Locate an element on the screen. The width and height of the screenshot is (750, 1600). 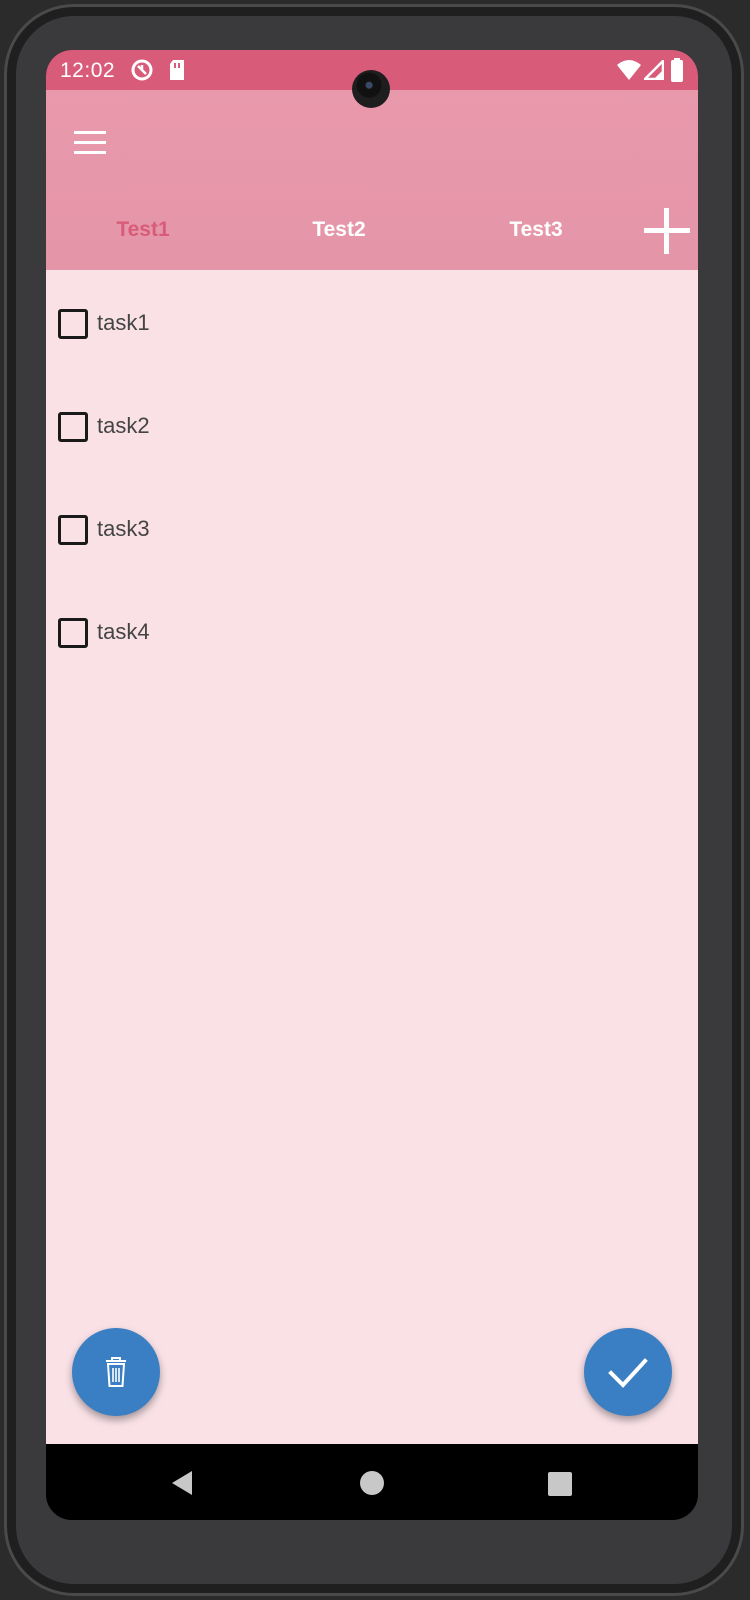
back-icon is located at coordinates (182, 1485).